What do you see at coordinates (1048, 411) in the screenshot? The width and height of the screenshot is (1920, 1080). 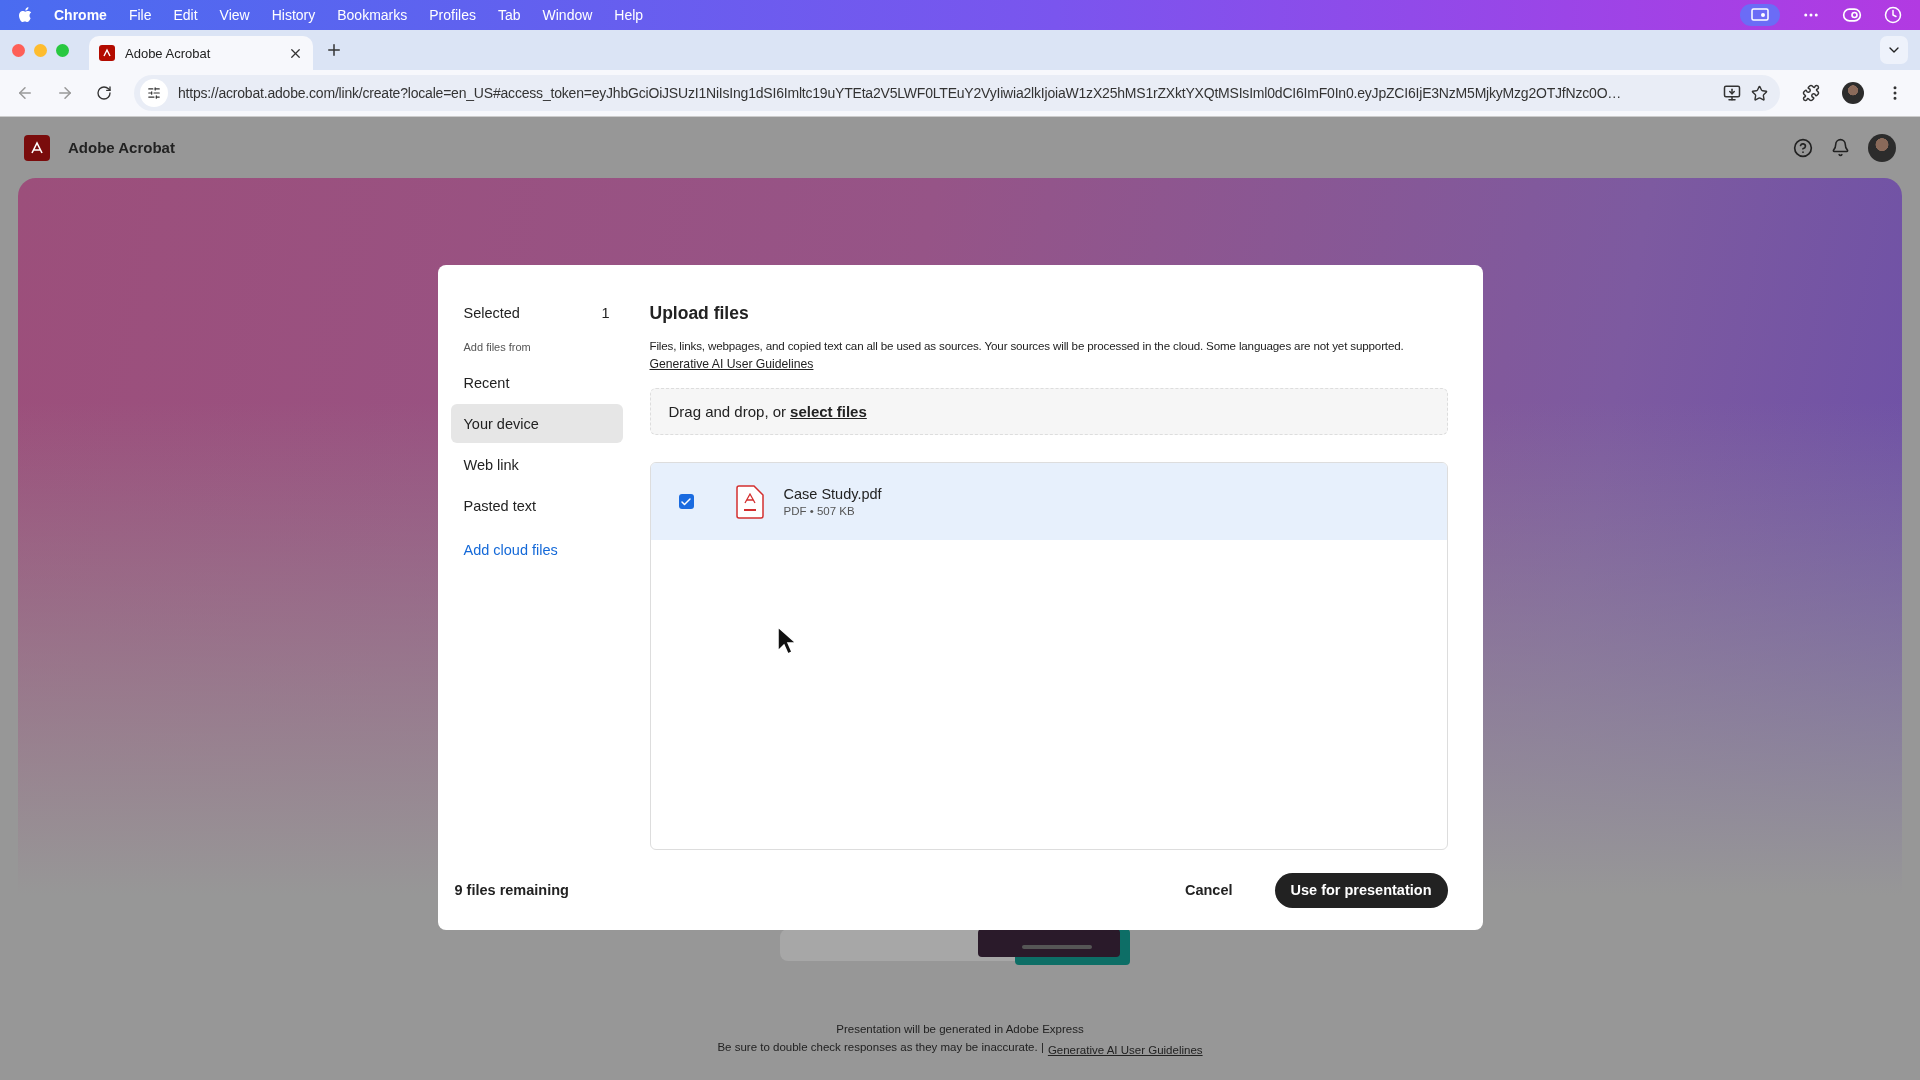 I see `drop-zone: Drag and drop, or select files` at bounding box center [1048, 411].